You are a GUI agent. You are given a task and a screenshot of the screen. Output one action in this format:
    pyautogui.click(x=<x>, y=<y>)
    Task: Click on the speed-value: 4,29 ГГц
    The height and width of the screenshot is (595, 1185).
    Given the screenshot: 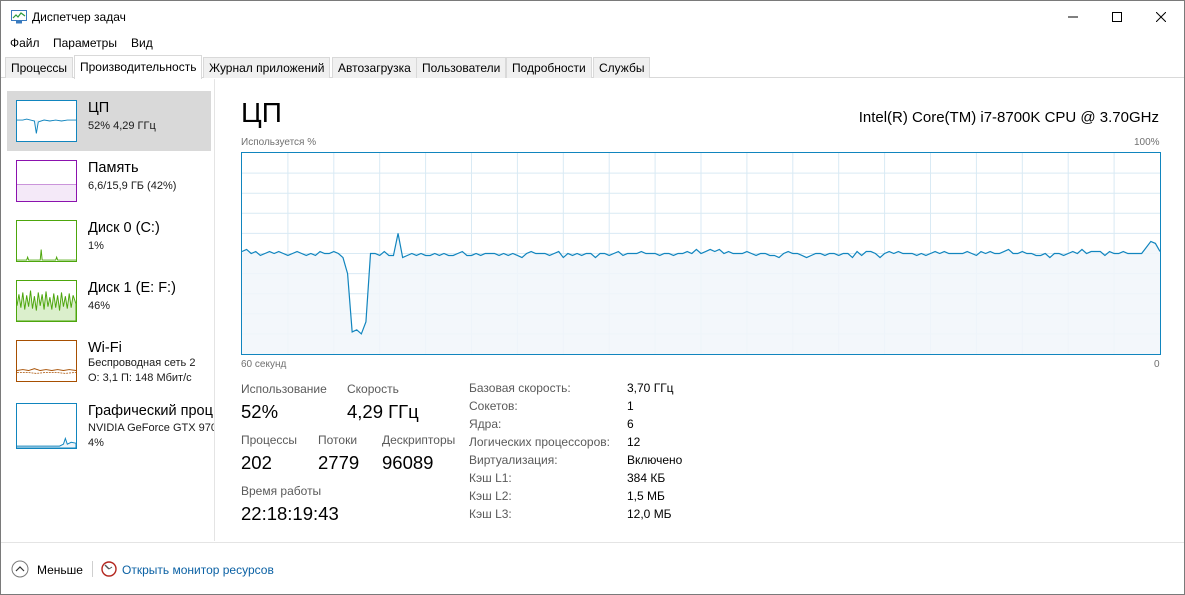 What is the action you would take?
    pyautogui.click(x=383, y=411)
    